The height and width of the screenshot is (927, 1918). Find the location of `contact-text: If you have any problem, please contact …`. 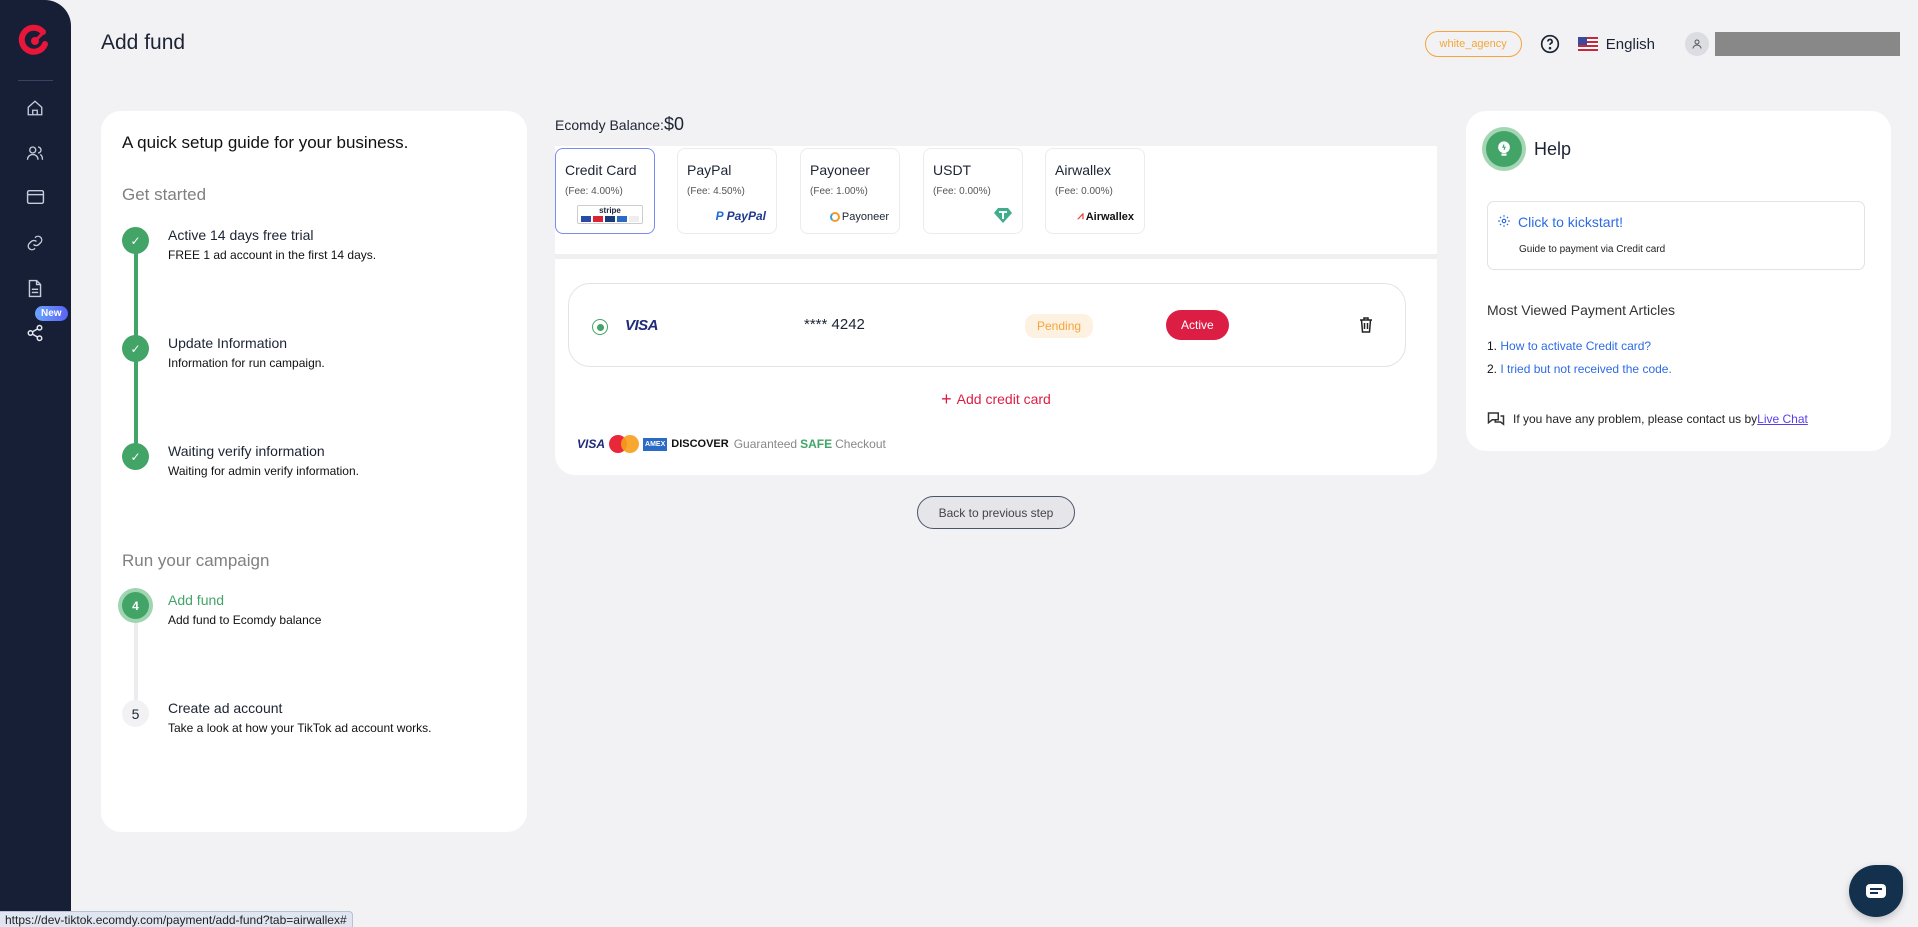

contact-text: If you have any problem, please contact … is located at coordinates (1635, 419).